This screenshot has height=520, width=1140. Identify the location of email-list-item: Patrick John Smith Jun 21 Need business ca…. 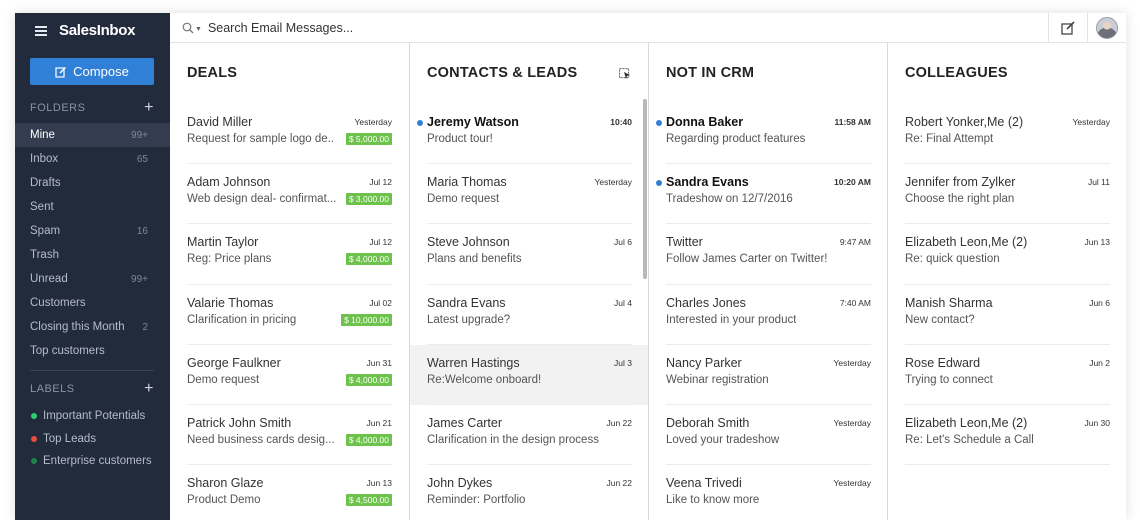
(289, 435).